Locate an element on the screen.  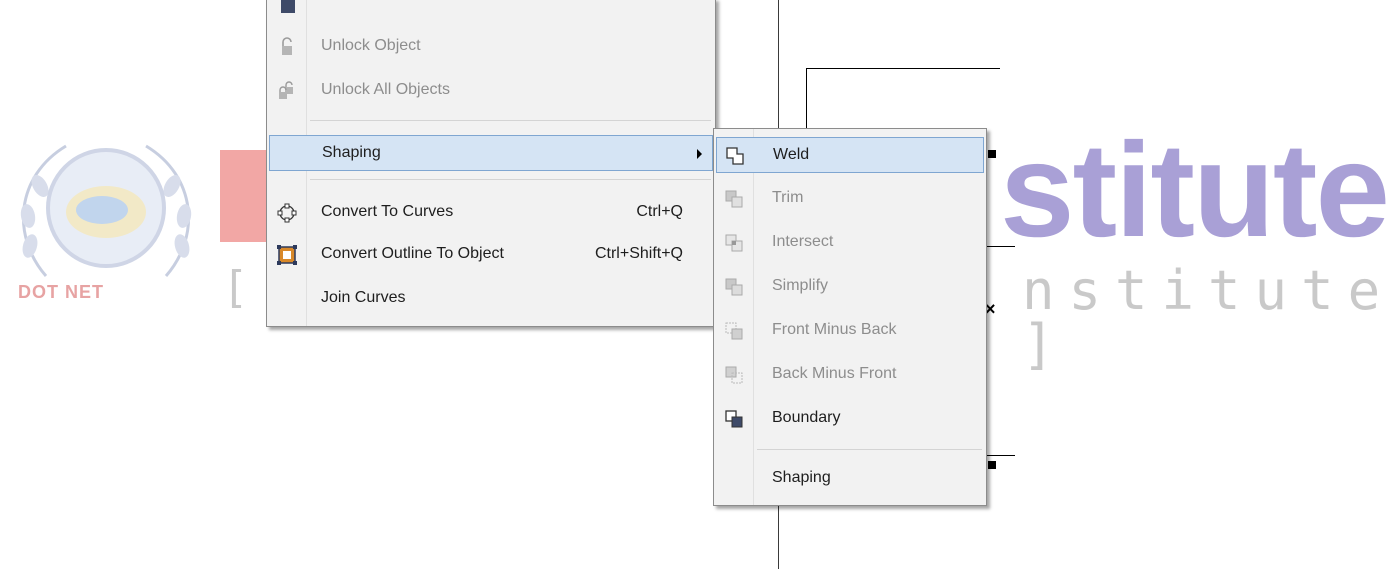
menu-item-label: Convert To Curves is located at coordinates (387, 211).